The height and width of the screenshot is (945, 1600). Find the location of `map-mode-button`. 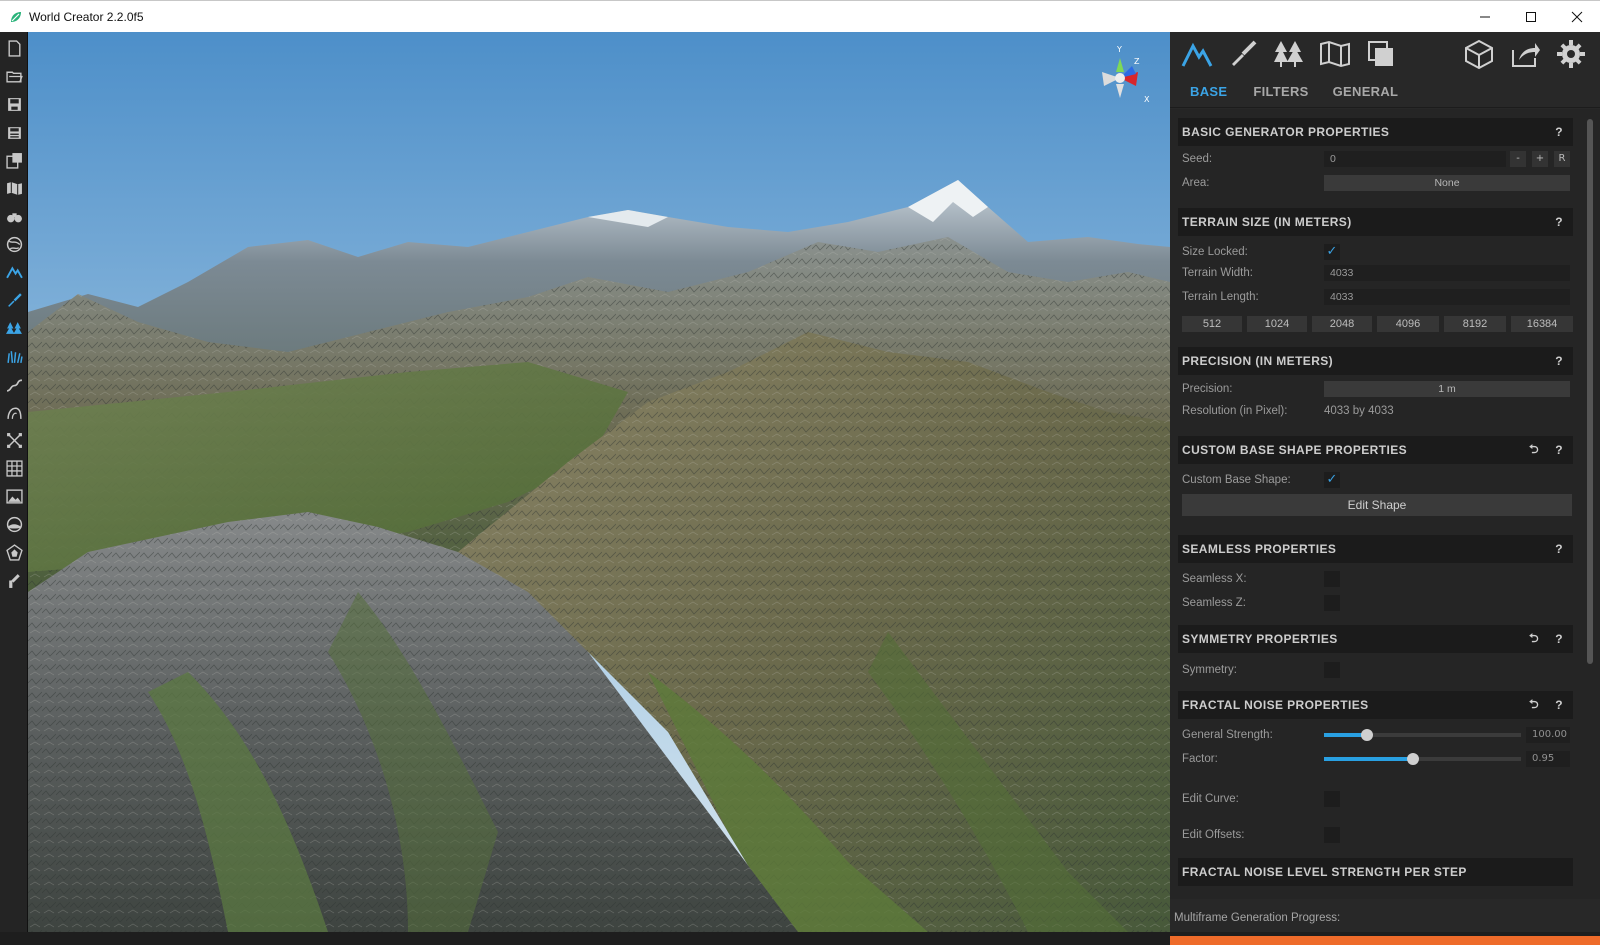

map-mode-button is located at coordinates (1335, 54).